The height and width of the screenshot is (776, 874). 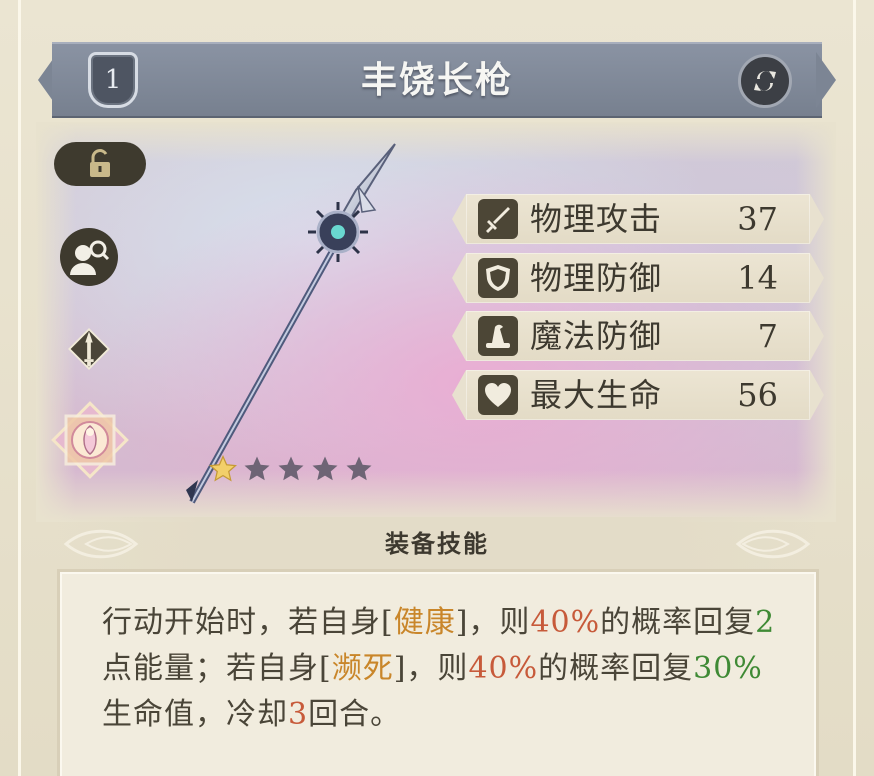 I want to click on lock-button, so click(x=100, y=164).